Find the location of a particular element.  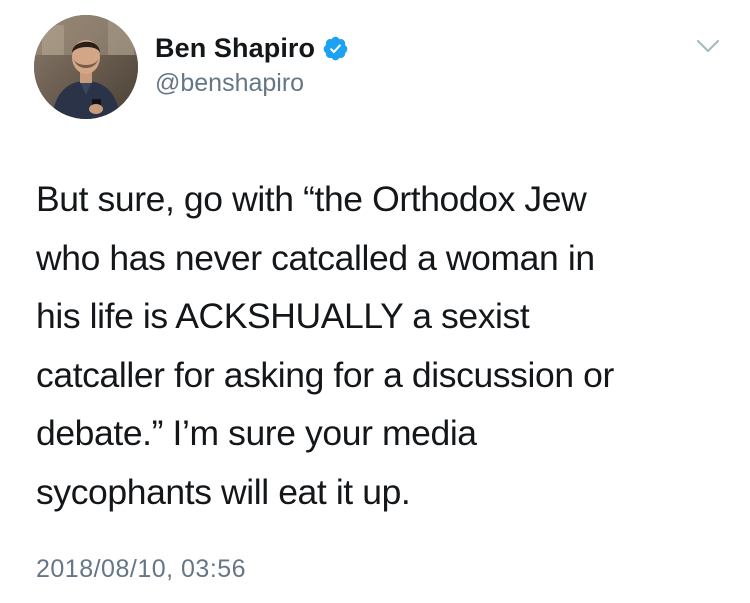

verified-badge-icon is located at coordinates (335, 48).